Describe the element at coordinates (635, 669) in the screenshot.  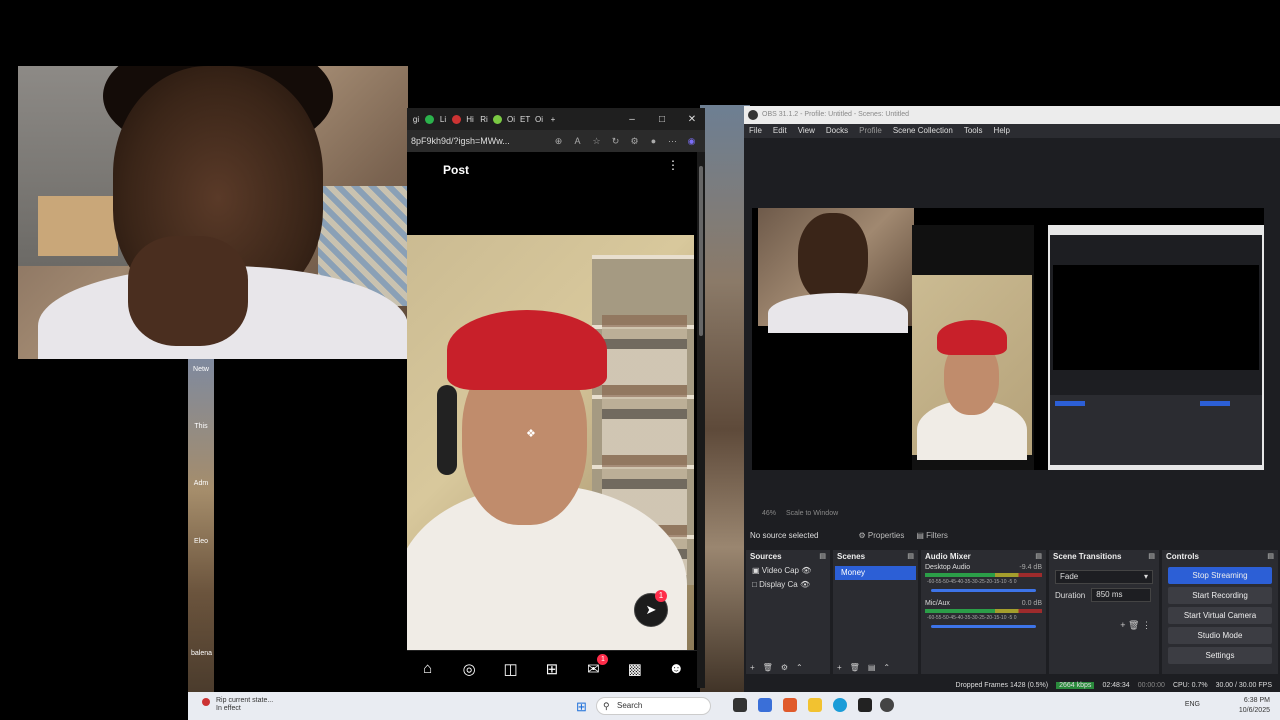
I see `insights-icon: ▩` at that location.